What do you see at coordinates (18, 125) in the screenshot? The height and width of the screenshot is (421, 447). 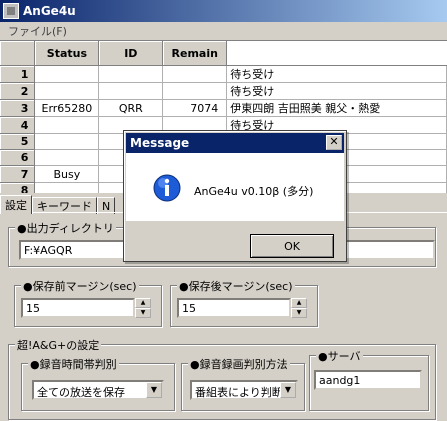 I see `row-number: 4` at bounding box center [18, 125].